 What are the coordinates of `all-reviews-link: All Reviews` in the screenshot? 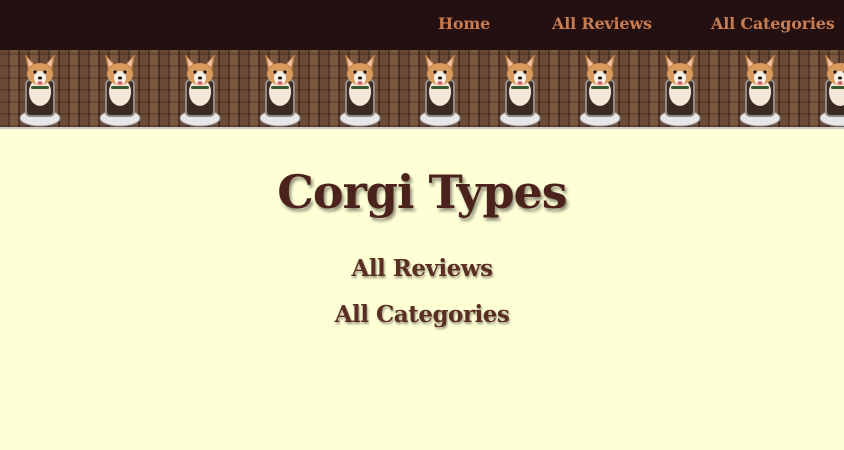 It's located at (422, 268).